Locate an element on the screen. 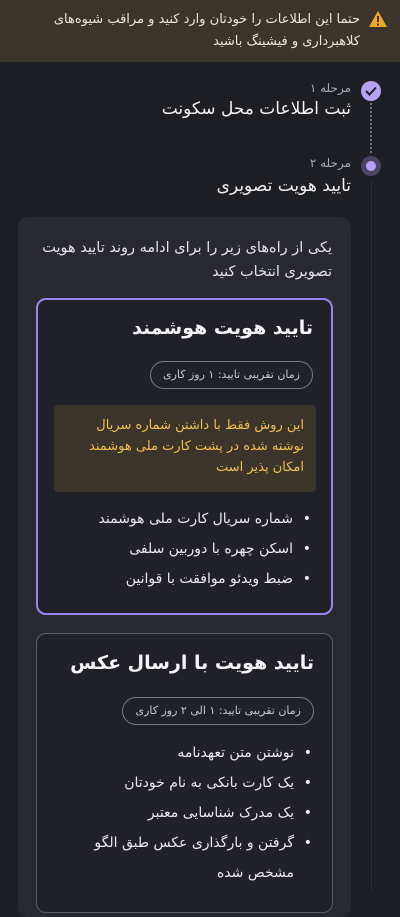 The height and width of the screenshot is (917, 400). feature-item: نوشتن متن تعهدنامه is located at coordinates (189, 753).